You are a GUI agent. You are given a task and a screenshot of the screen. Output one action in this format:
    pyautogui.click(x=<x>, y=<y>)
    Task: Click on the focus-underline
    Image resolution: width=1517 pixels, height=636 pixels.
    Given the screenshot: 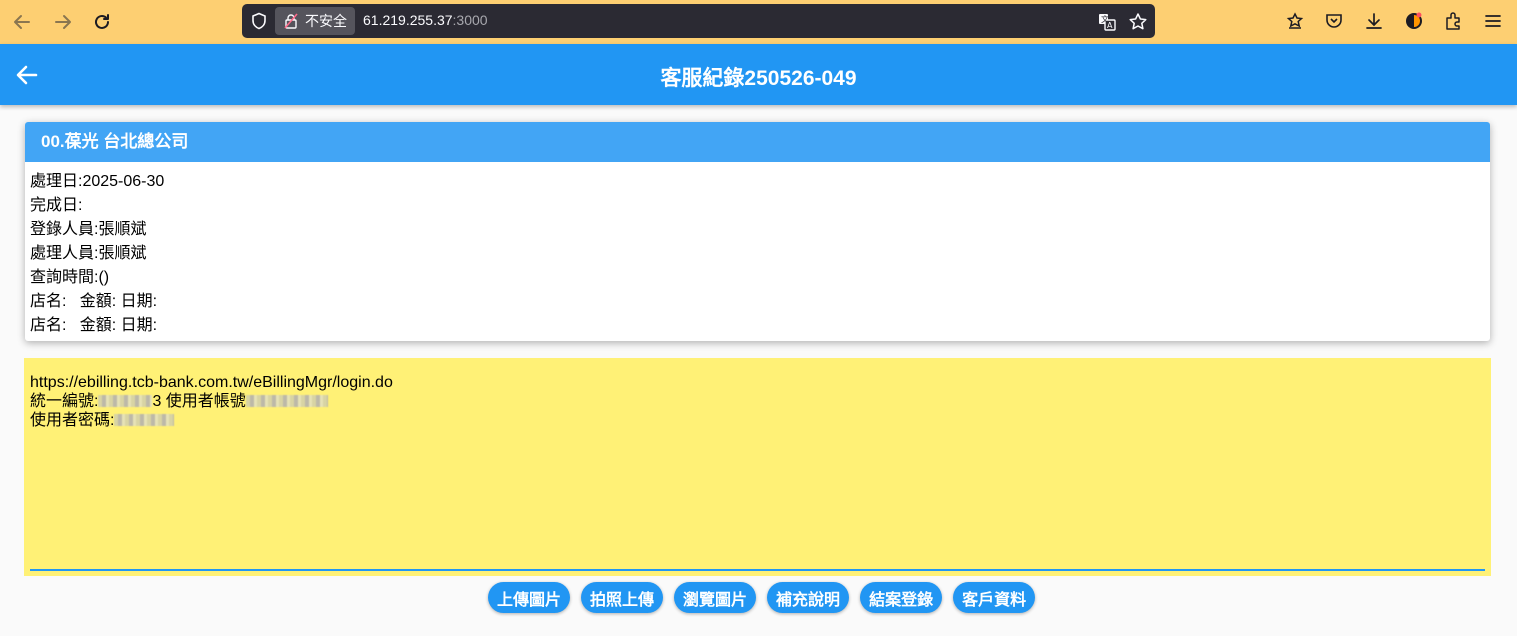 What is the action you would take?
    pyautogui.click(x=757, y=570)
    